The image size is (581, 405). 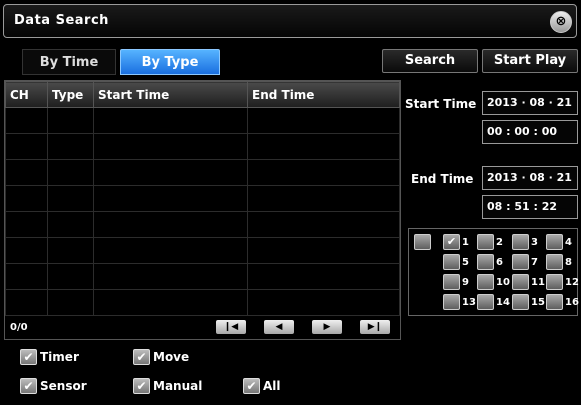 I want to click on channel-label: 15, so click(x=538, y=302).